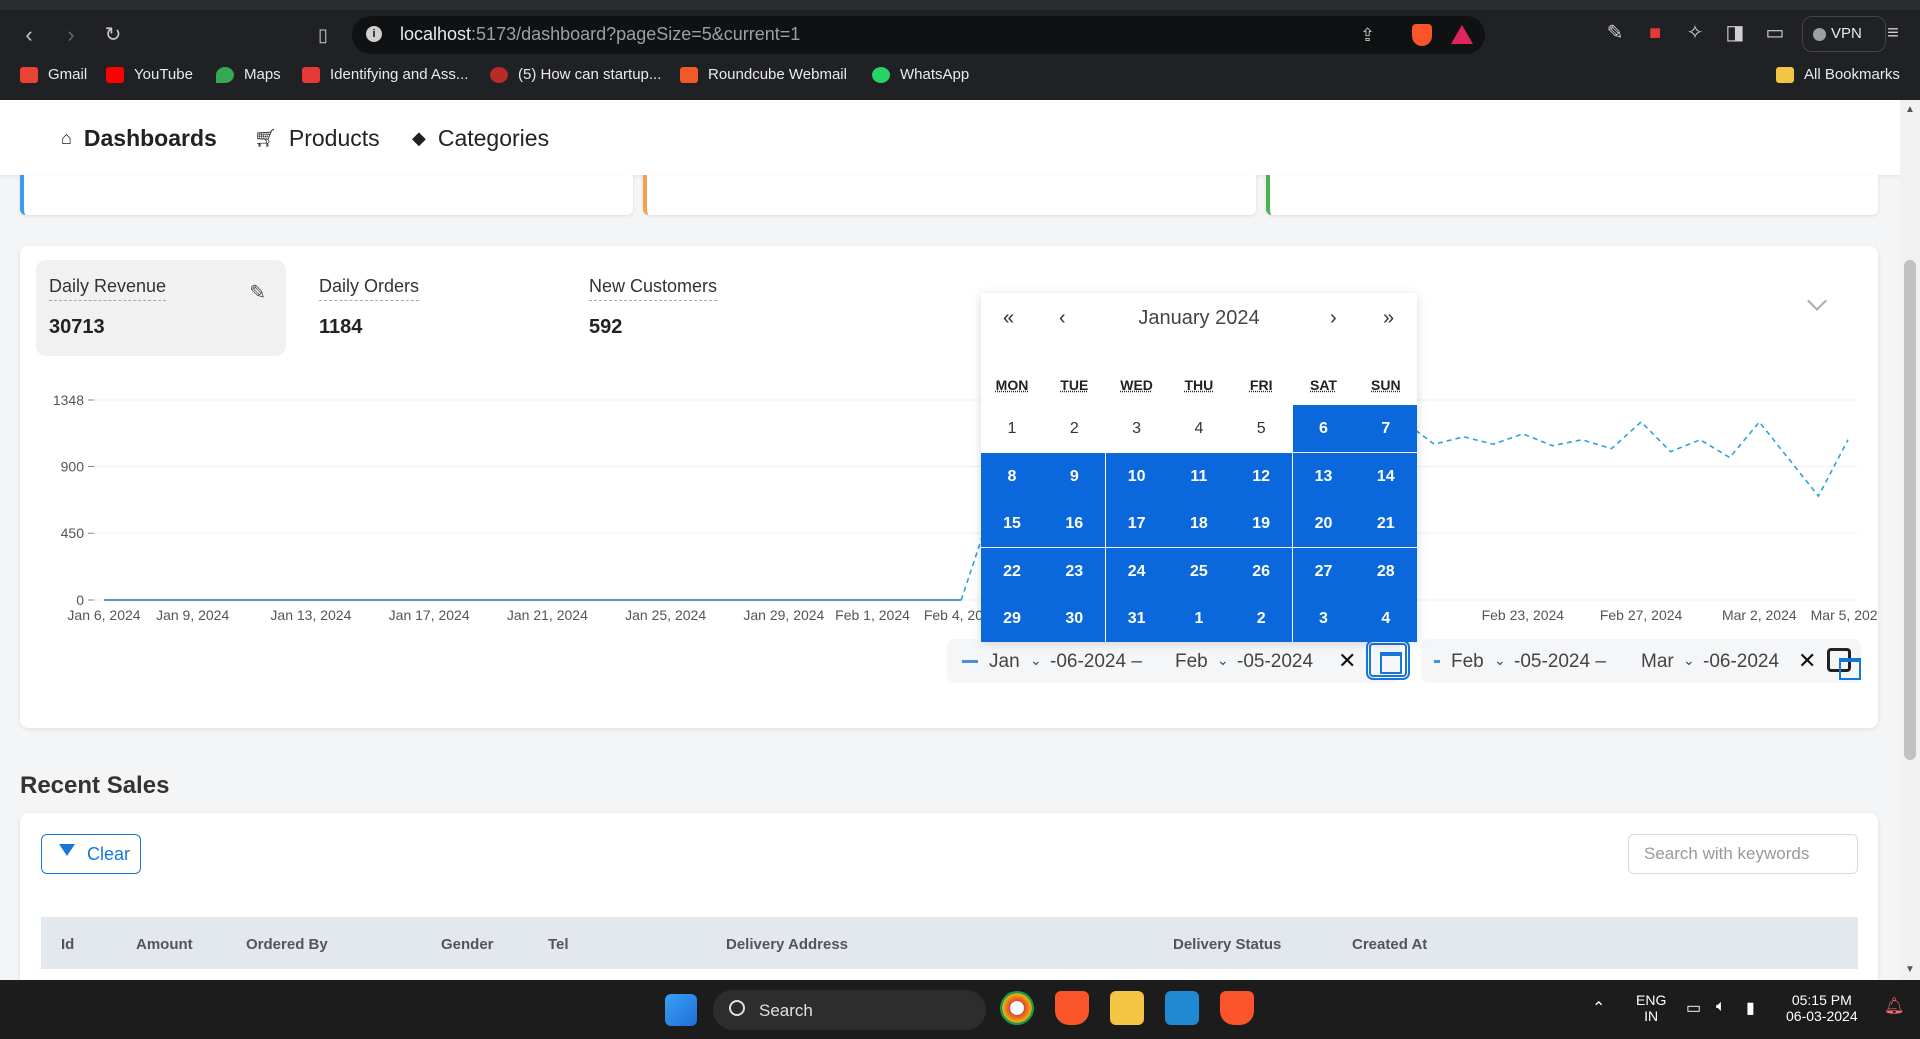  What do you see at coordinates (149, 74) in the screenshot?
I see `bookmark-youtube: YouTube` at bounding box center [149, 74].